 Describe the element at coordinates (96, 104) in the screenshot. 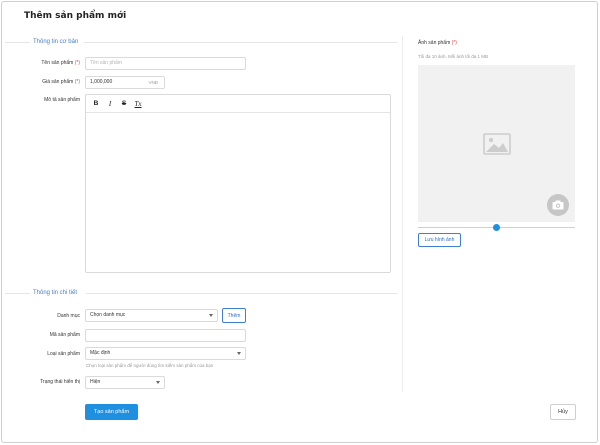

I see `bold-icon: B` at that location.